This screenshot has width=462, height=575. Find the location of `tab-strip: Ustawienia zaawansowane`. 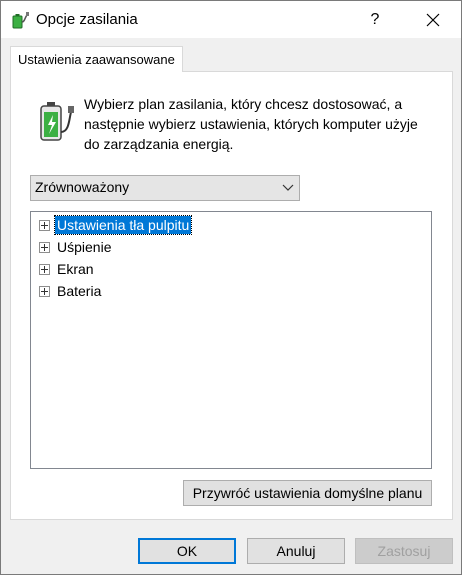

tab-strip: Ustawienia zaawansowane is located at coordinates (230, 59).